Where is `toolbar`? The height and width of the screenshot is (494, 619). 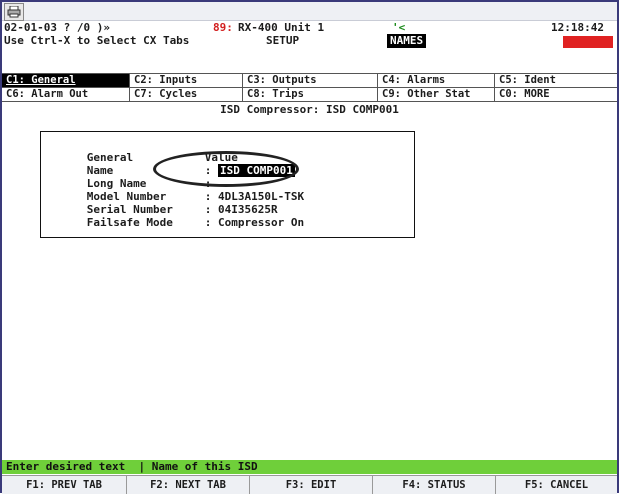 toolbar is located at coordinates (309, 11).